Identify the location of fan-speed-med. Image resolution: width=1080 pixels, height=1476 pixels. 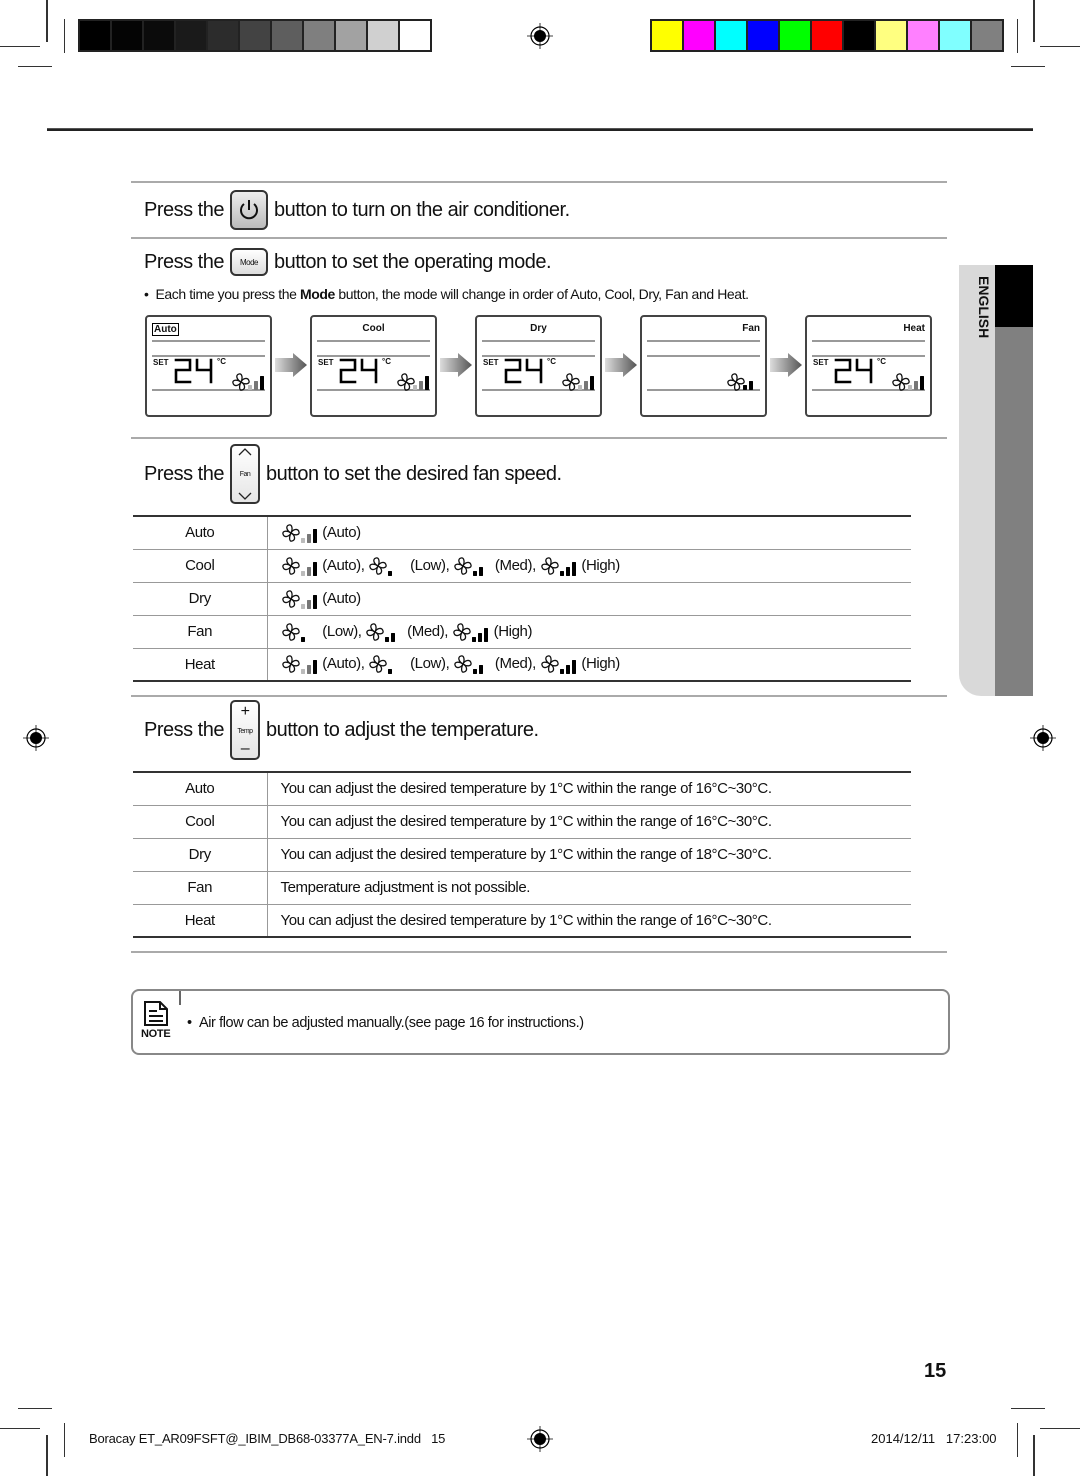
(472, 566).